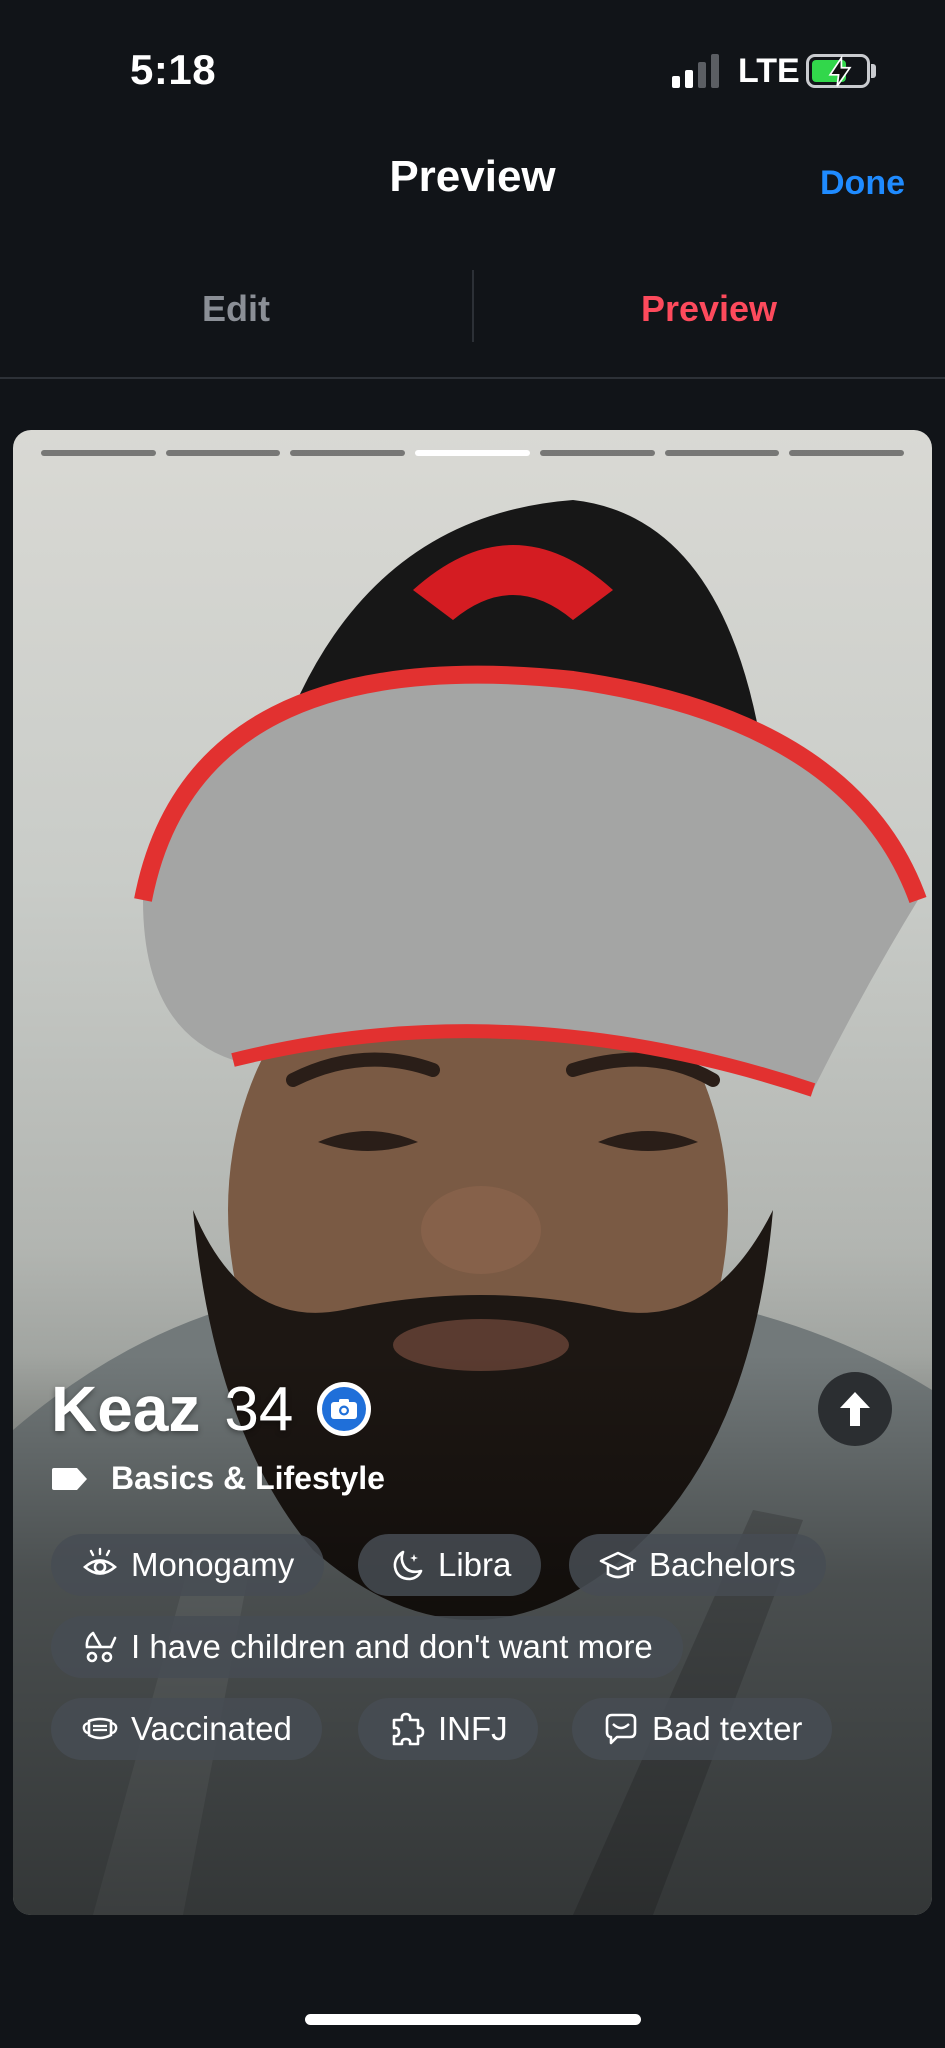 Image resolution: width=945 pixels, height=2048 pixels. Describe the element at coordinates (392, 1646) in the screenshot. I see `chip-label: I have children and don't want more` at that location.